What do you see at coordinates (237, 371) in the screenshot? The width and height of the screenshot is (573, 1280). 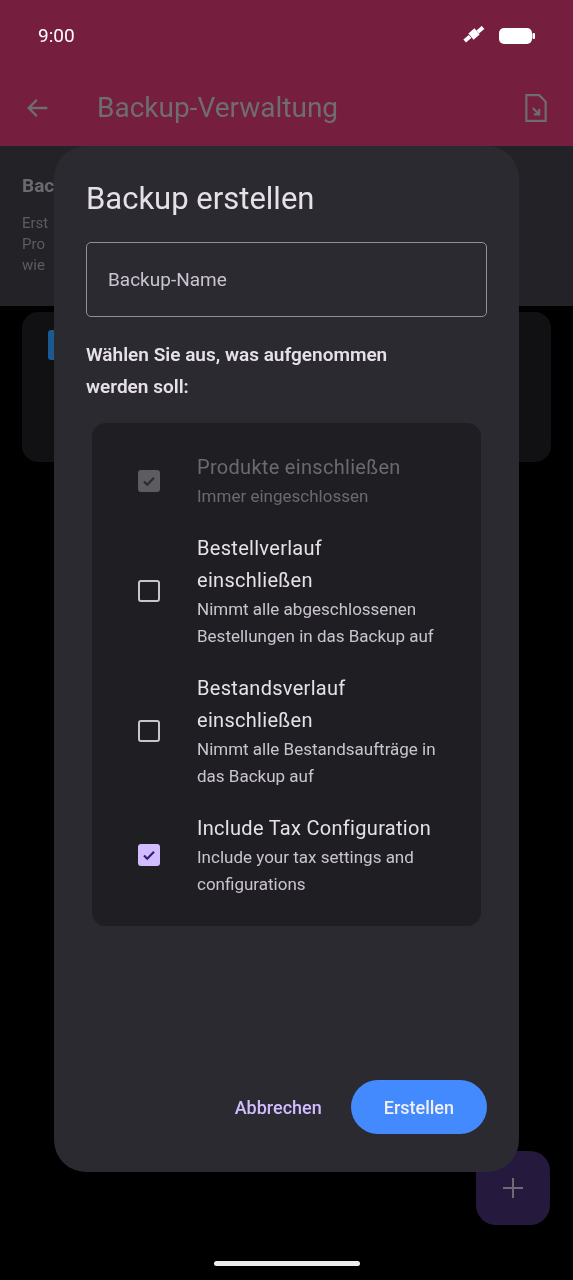 I see `prompt-text: Wählen Sie aus, was aufgenommen werden soll:` at bounding box center [237, 371].